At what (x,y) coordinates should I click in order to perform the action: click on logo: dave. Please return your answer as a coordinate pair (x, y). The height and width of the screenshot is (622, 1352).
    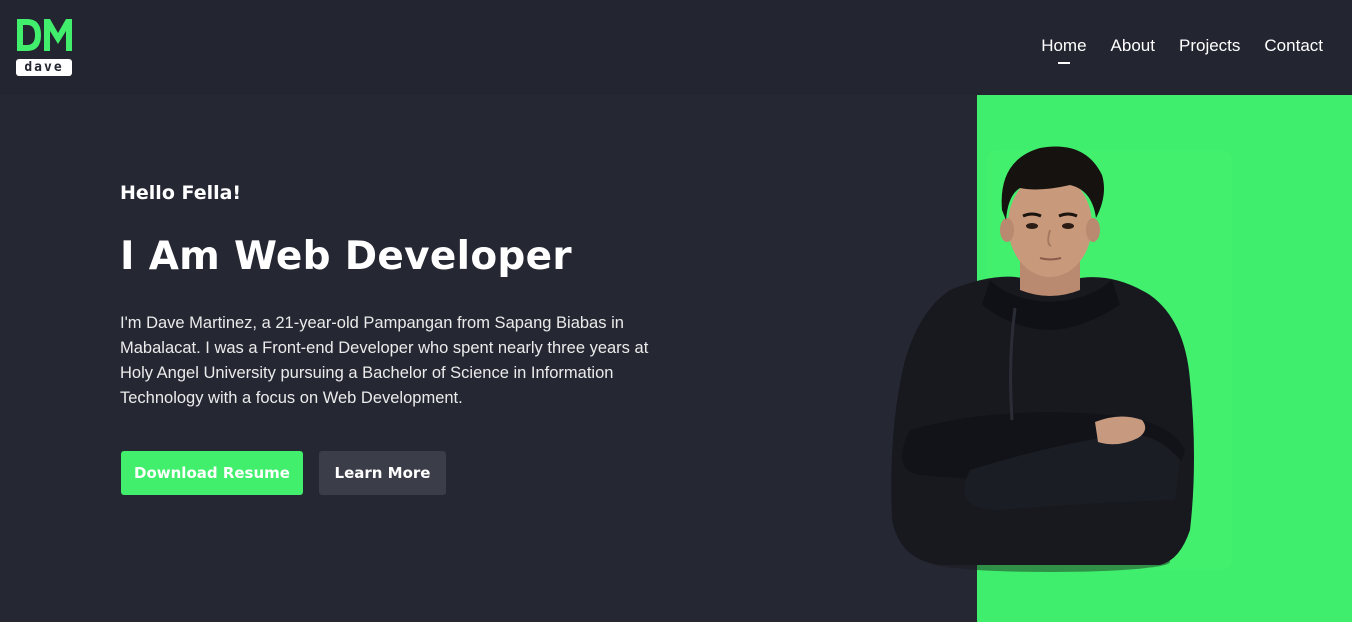
    Looking at the image, I should click on (44, 46).